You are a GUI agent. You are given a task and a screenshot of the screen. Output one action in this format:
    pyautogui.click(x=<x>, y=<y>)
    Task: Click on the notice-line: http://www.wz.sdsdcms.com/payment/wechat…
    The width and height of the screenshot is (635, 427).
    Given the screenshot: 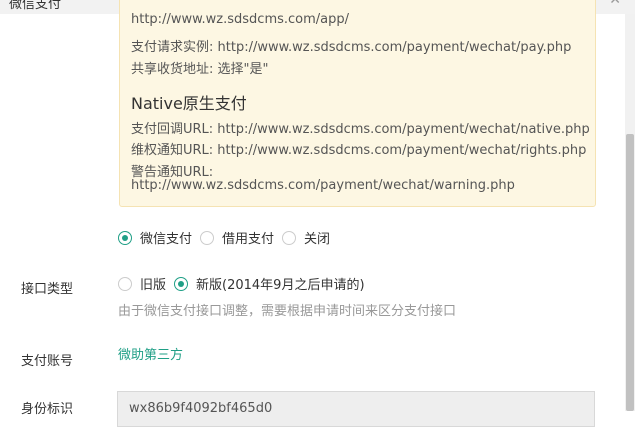 What is the action you would take?
    pyautogui.click(x=323, y=185)
    